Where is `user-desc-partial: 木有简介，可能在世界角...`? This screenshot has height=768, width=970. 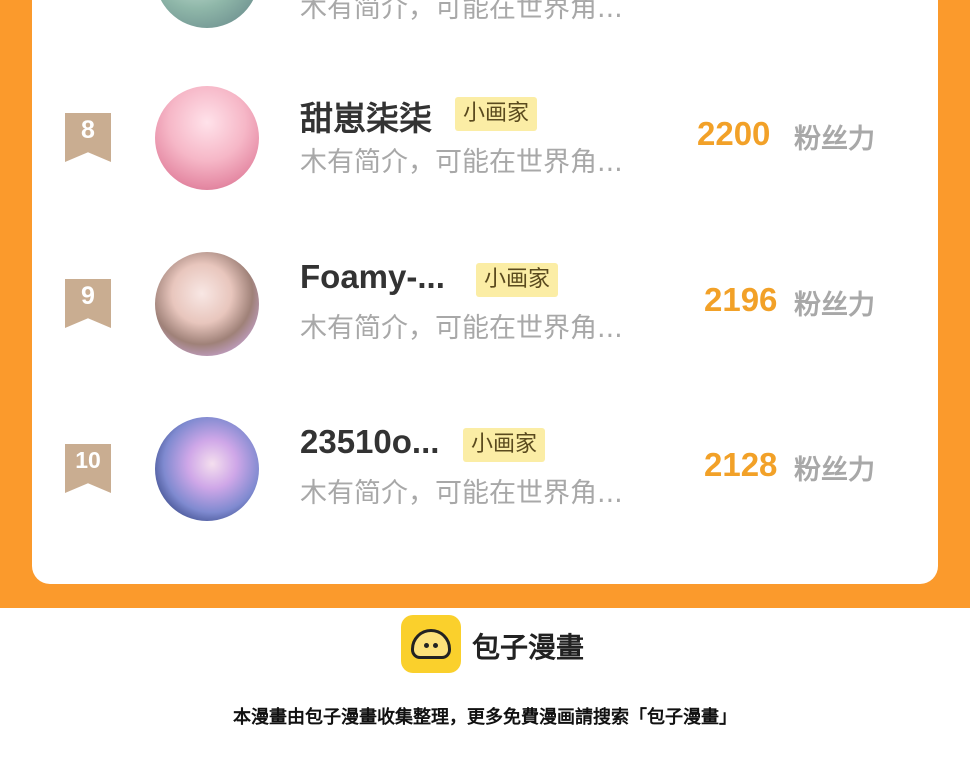 user-desc-partial: 木有简介，可能在世界角... is located at coordinates (461, 12).